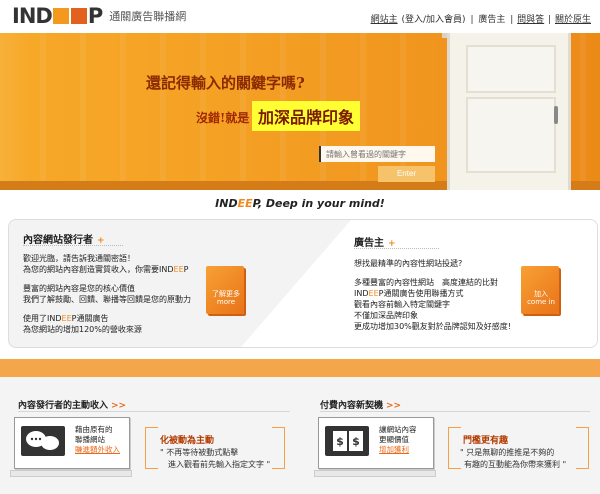 This screenshot has height=494, width=600. Describe the element at coordinates (515, 464) in the screenshot. I see `paid-highlight-line: 有趣的互動能為你帶來獲利 "` at that location.